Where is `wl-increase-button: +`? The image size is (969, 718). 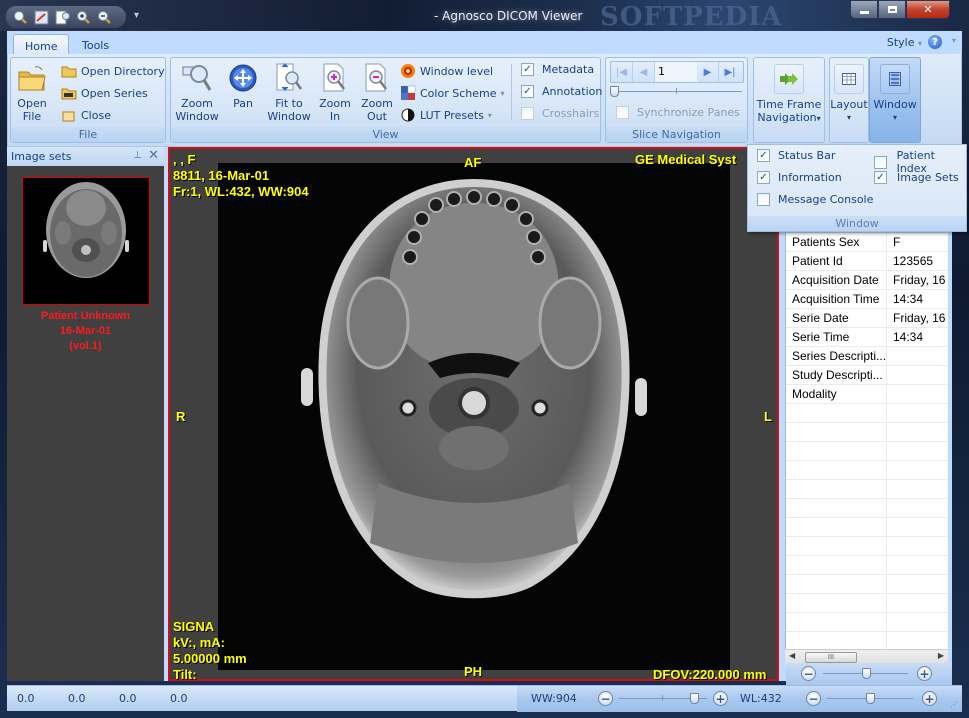
wl-increase-button: + is located at coordinates (929, 698).